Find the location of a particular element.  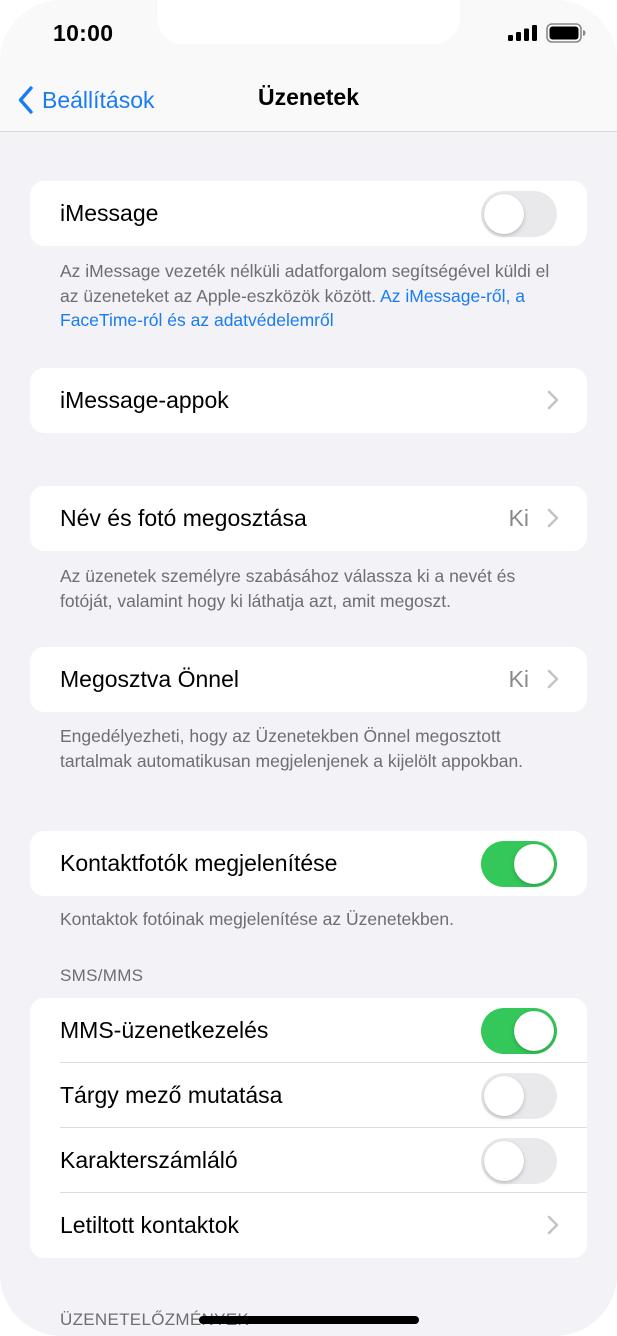

contact-photos-row: Kontaktfotók megjelenítése is located at coordinates (308, 863).